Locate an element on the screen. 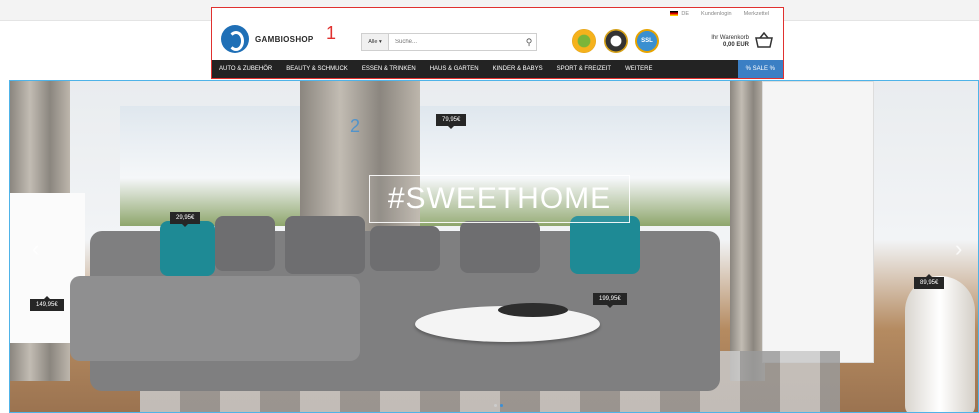 This screenshot has height=413, width=979. sofa-chaise is located at coordinates (215, 318).